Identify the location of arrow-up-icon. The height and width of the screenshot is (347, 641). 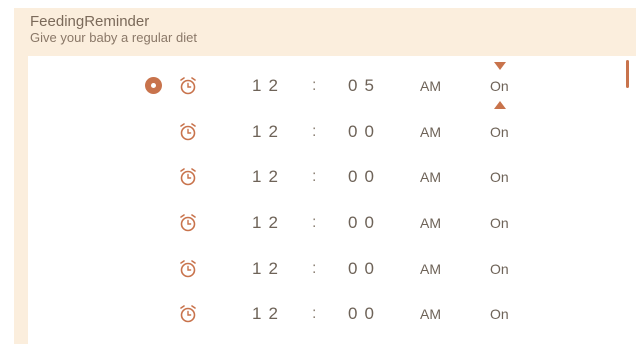
(500, 105).